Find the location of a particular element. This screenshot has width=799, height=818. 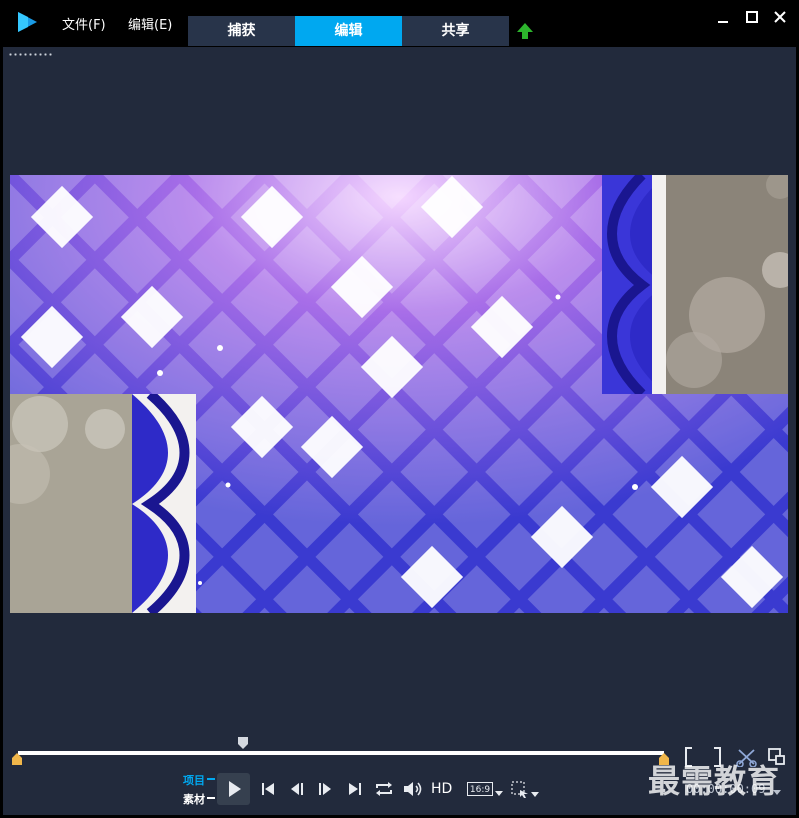

volume-icon is located at coordinates (413, 789).